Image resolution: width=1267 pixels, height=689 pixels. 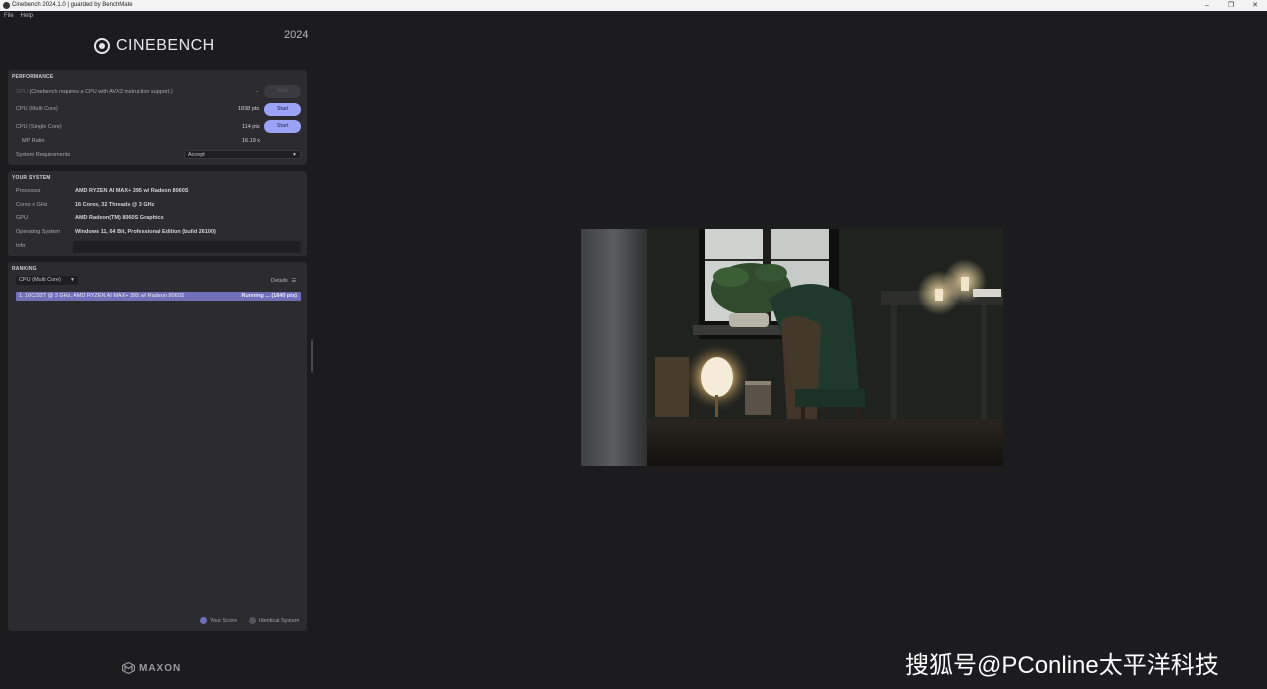 What do you see at coordinates (132, 191) in the screenshot?
I see `processor-value: AMD RYZEN AI MAX+ 395 w/ Radeon 8060S` at bounding box center [132, 191].